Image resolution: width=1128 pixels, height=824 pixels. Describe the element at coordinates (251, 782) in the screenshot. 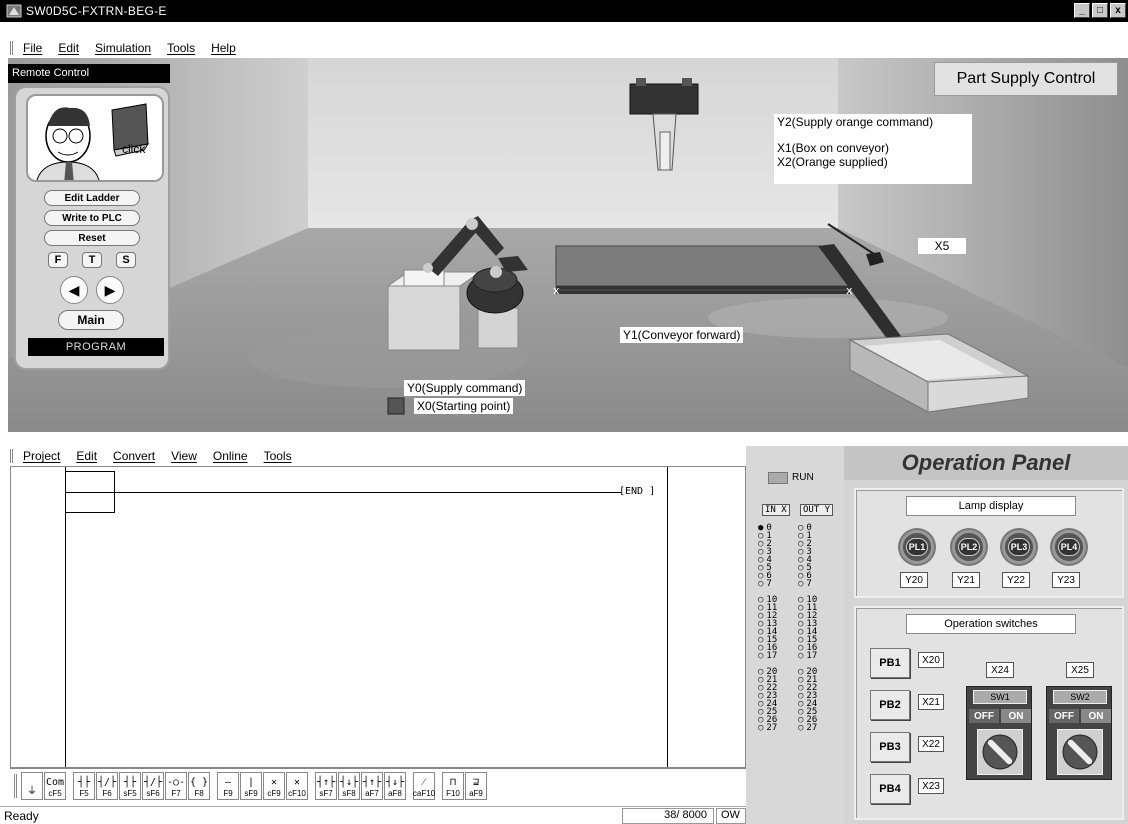

I see `toolbar-symbol-icon: |` at that location.